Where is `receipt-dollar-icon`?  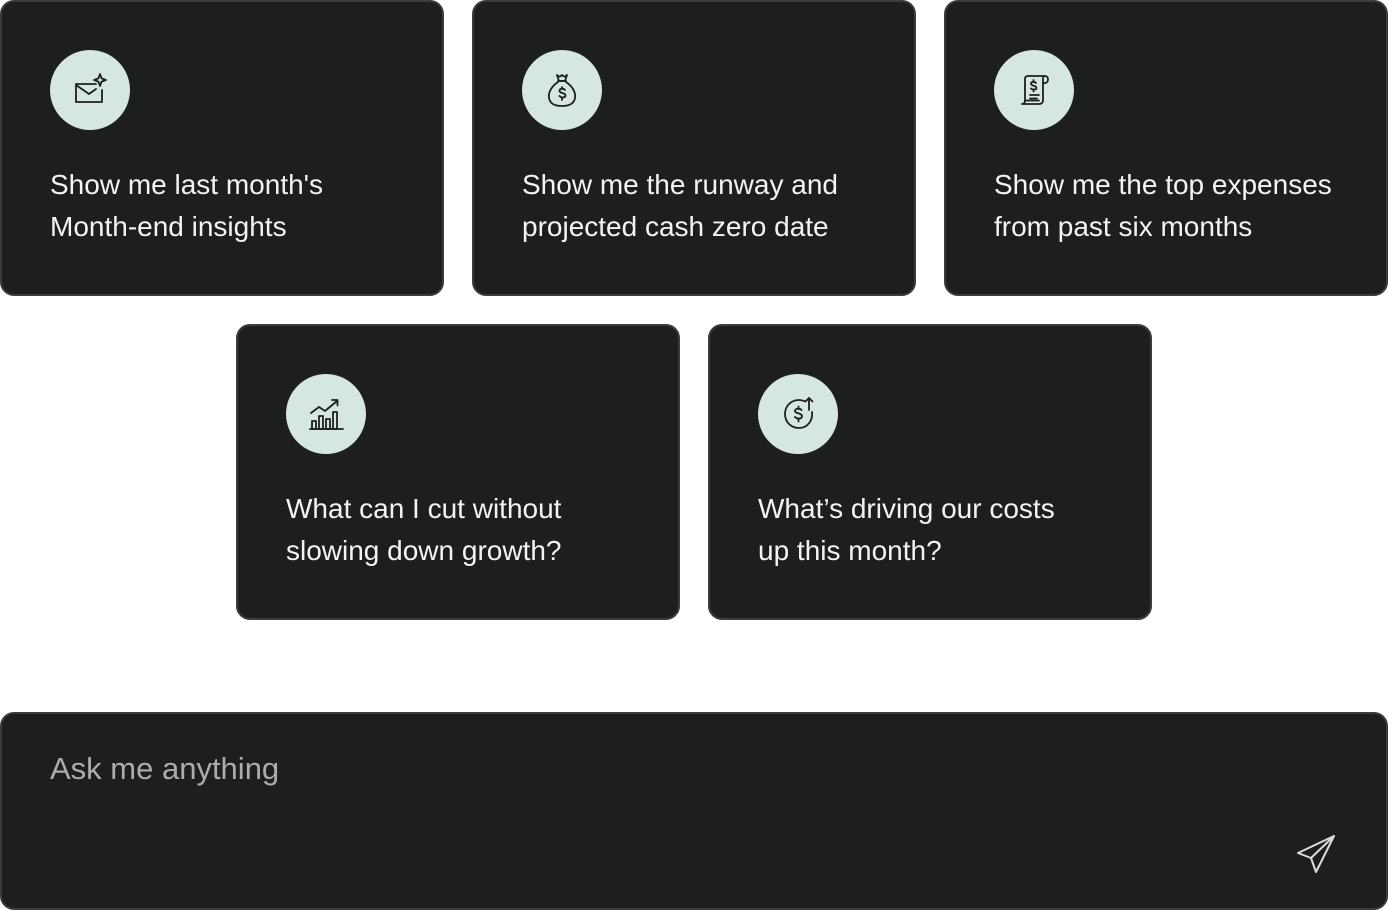 receipt-dollar-icon is located at coordinates (1034, 90).